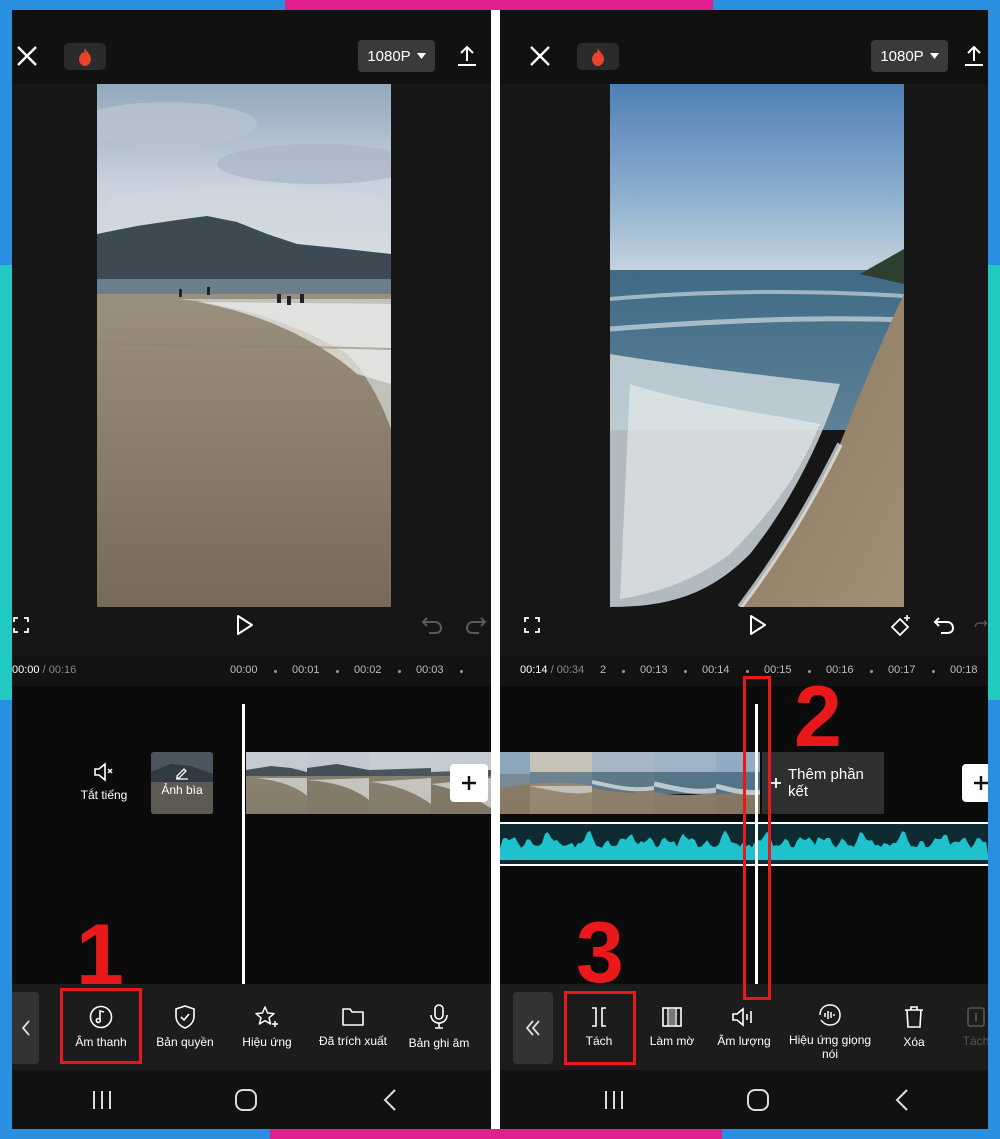  I want to click on ruler-tick: 00:00, so click(244, 670).